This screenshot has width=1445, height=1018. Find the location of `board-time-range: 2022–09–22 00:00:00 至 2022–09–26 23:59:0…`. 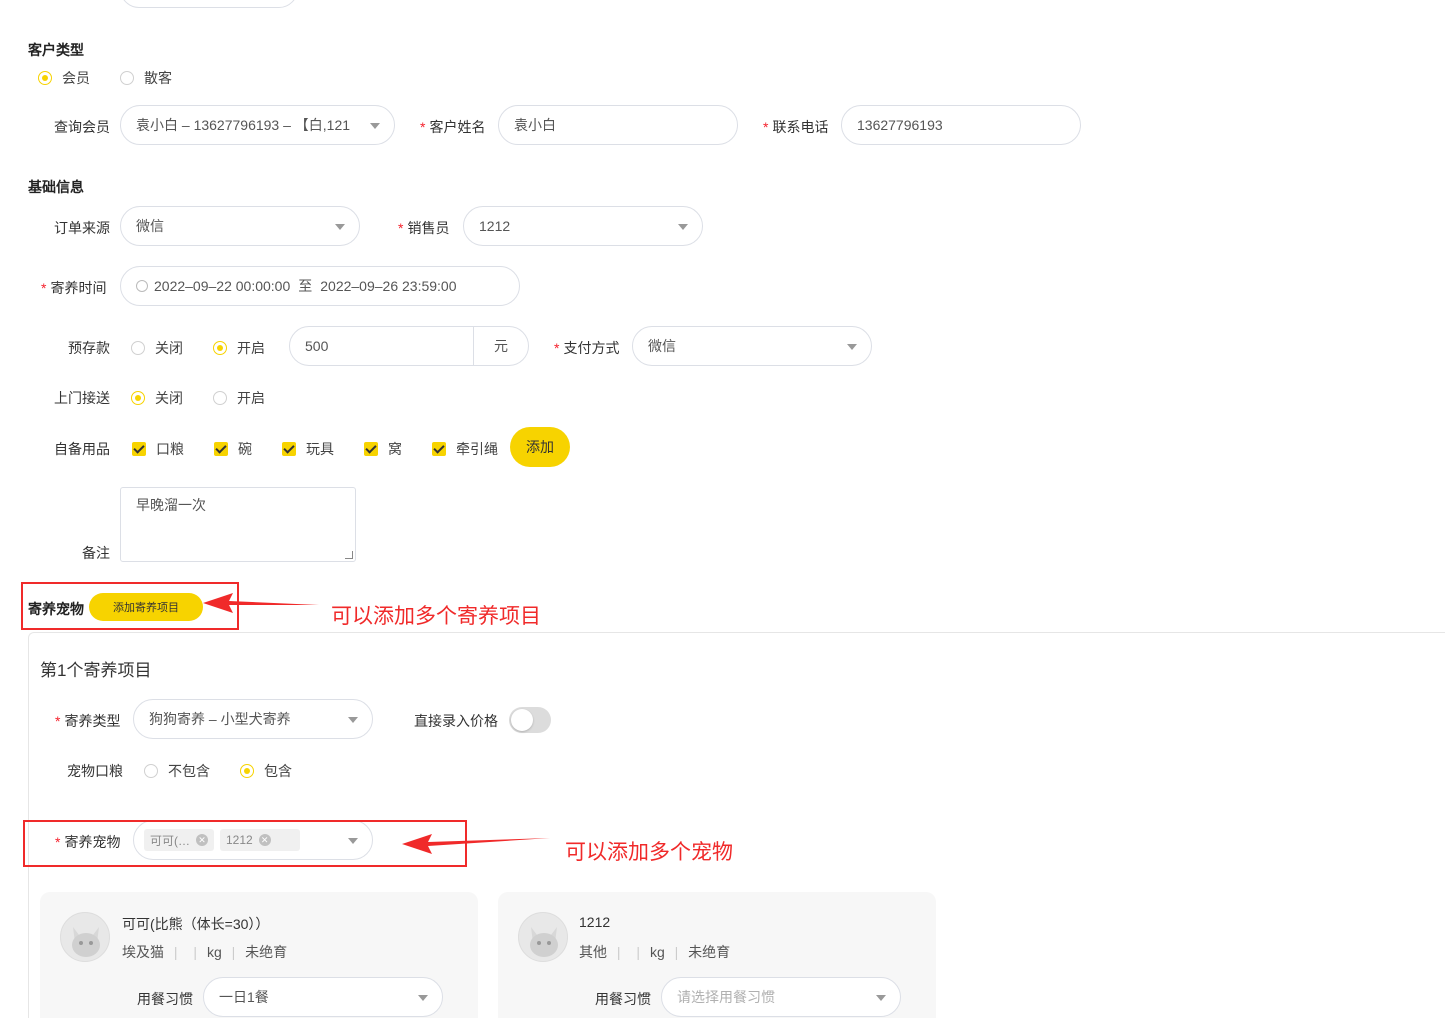

board-time-range: 2022–09–22 00:00:00 至 2022–09–26 23:59:0… is located at coordinates (320, 286).